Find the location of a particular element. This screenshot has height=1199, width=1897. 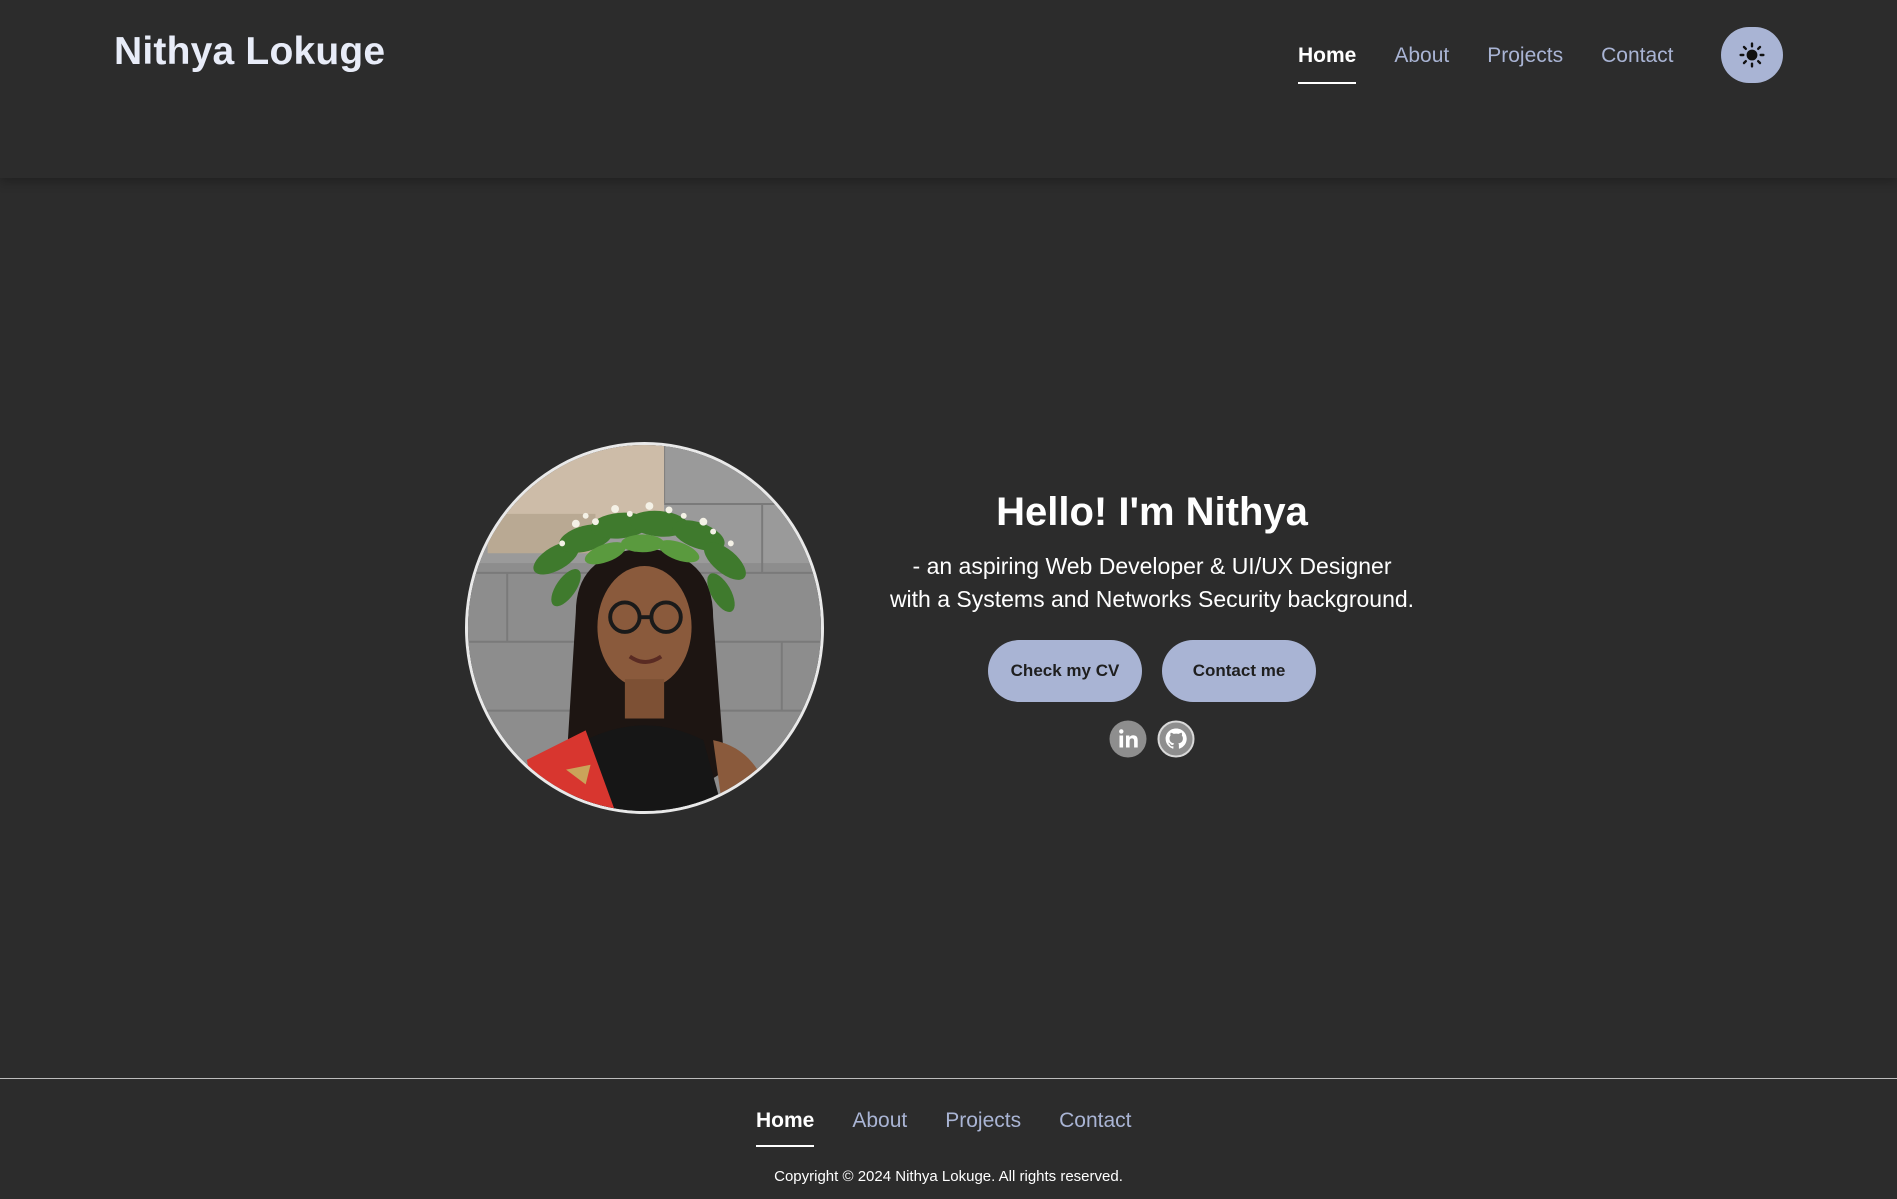

footer-link-about: About is located at coordinates (879, 1128).